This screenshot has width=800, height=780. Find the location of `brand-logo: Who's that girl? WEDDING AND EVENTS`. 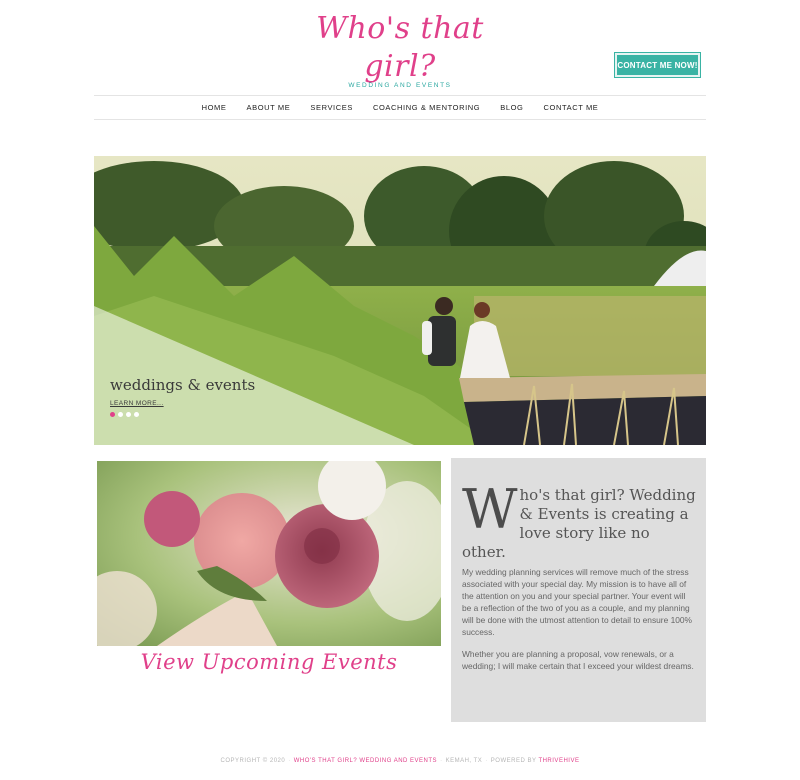

brand-logo: Who's that girl? WEDDING AND EVENTS is located at coordinates (400, 49).